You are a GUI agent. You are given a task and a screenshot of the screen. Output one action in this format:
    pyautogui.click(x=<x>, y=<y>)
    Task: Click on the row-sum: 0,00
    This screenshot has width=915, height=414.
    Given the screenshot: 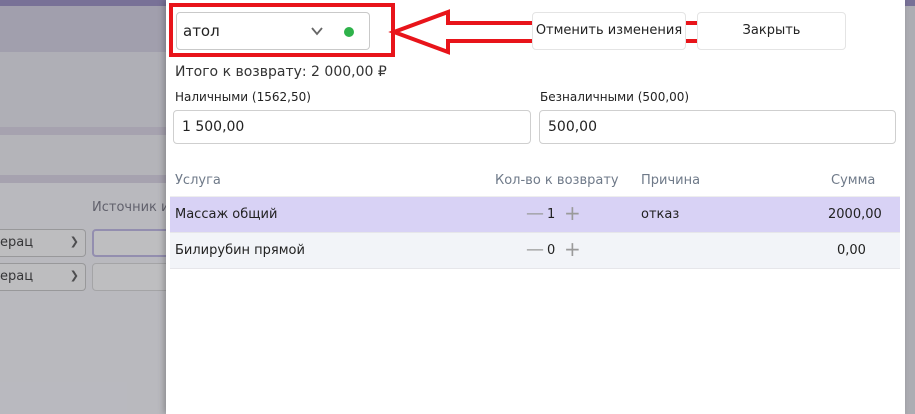 What is the action you would take?
    pyautogui.click(x=851, y=250)
    